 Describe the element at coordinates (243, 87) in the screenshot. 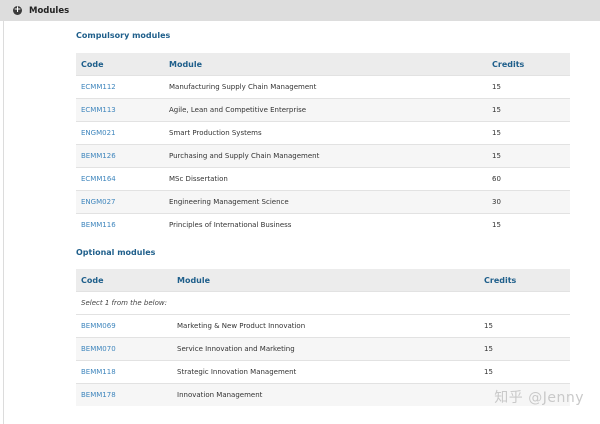

I see `module-name: Manufacturing Supply Chain Management` at that location.